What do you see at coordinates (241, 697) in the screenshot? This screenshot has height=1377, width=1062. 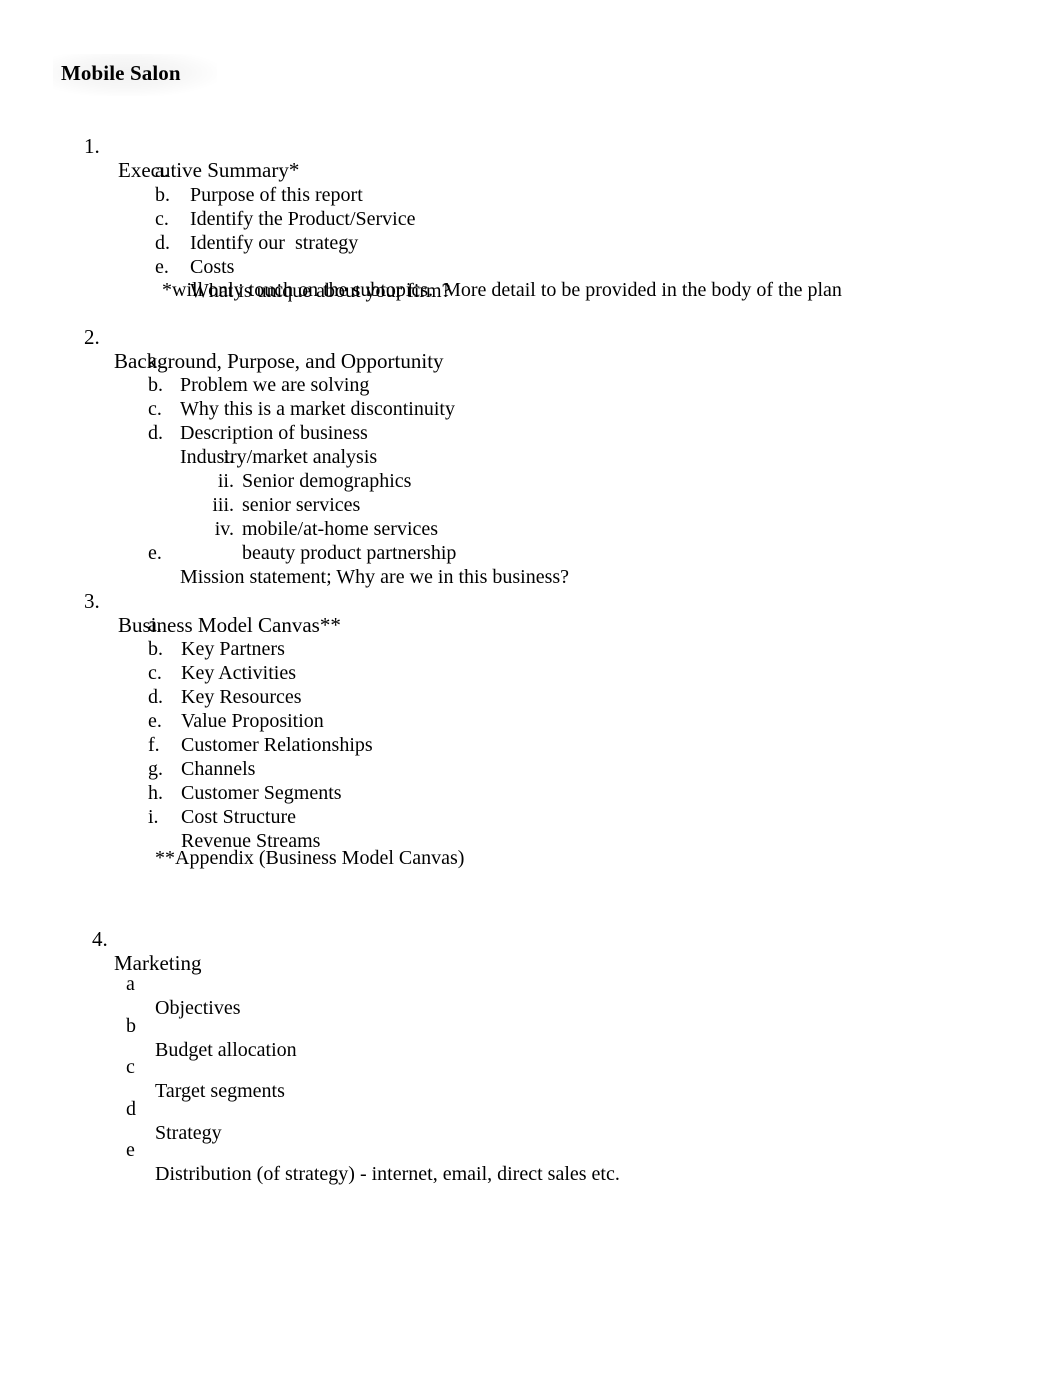 I see `list-item-label: Key Resources` at bounding box center [241, 697].